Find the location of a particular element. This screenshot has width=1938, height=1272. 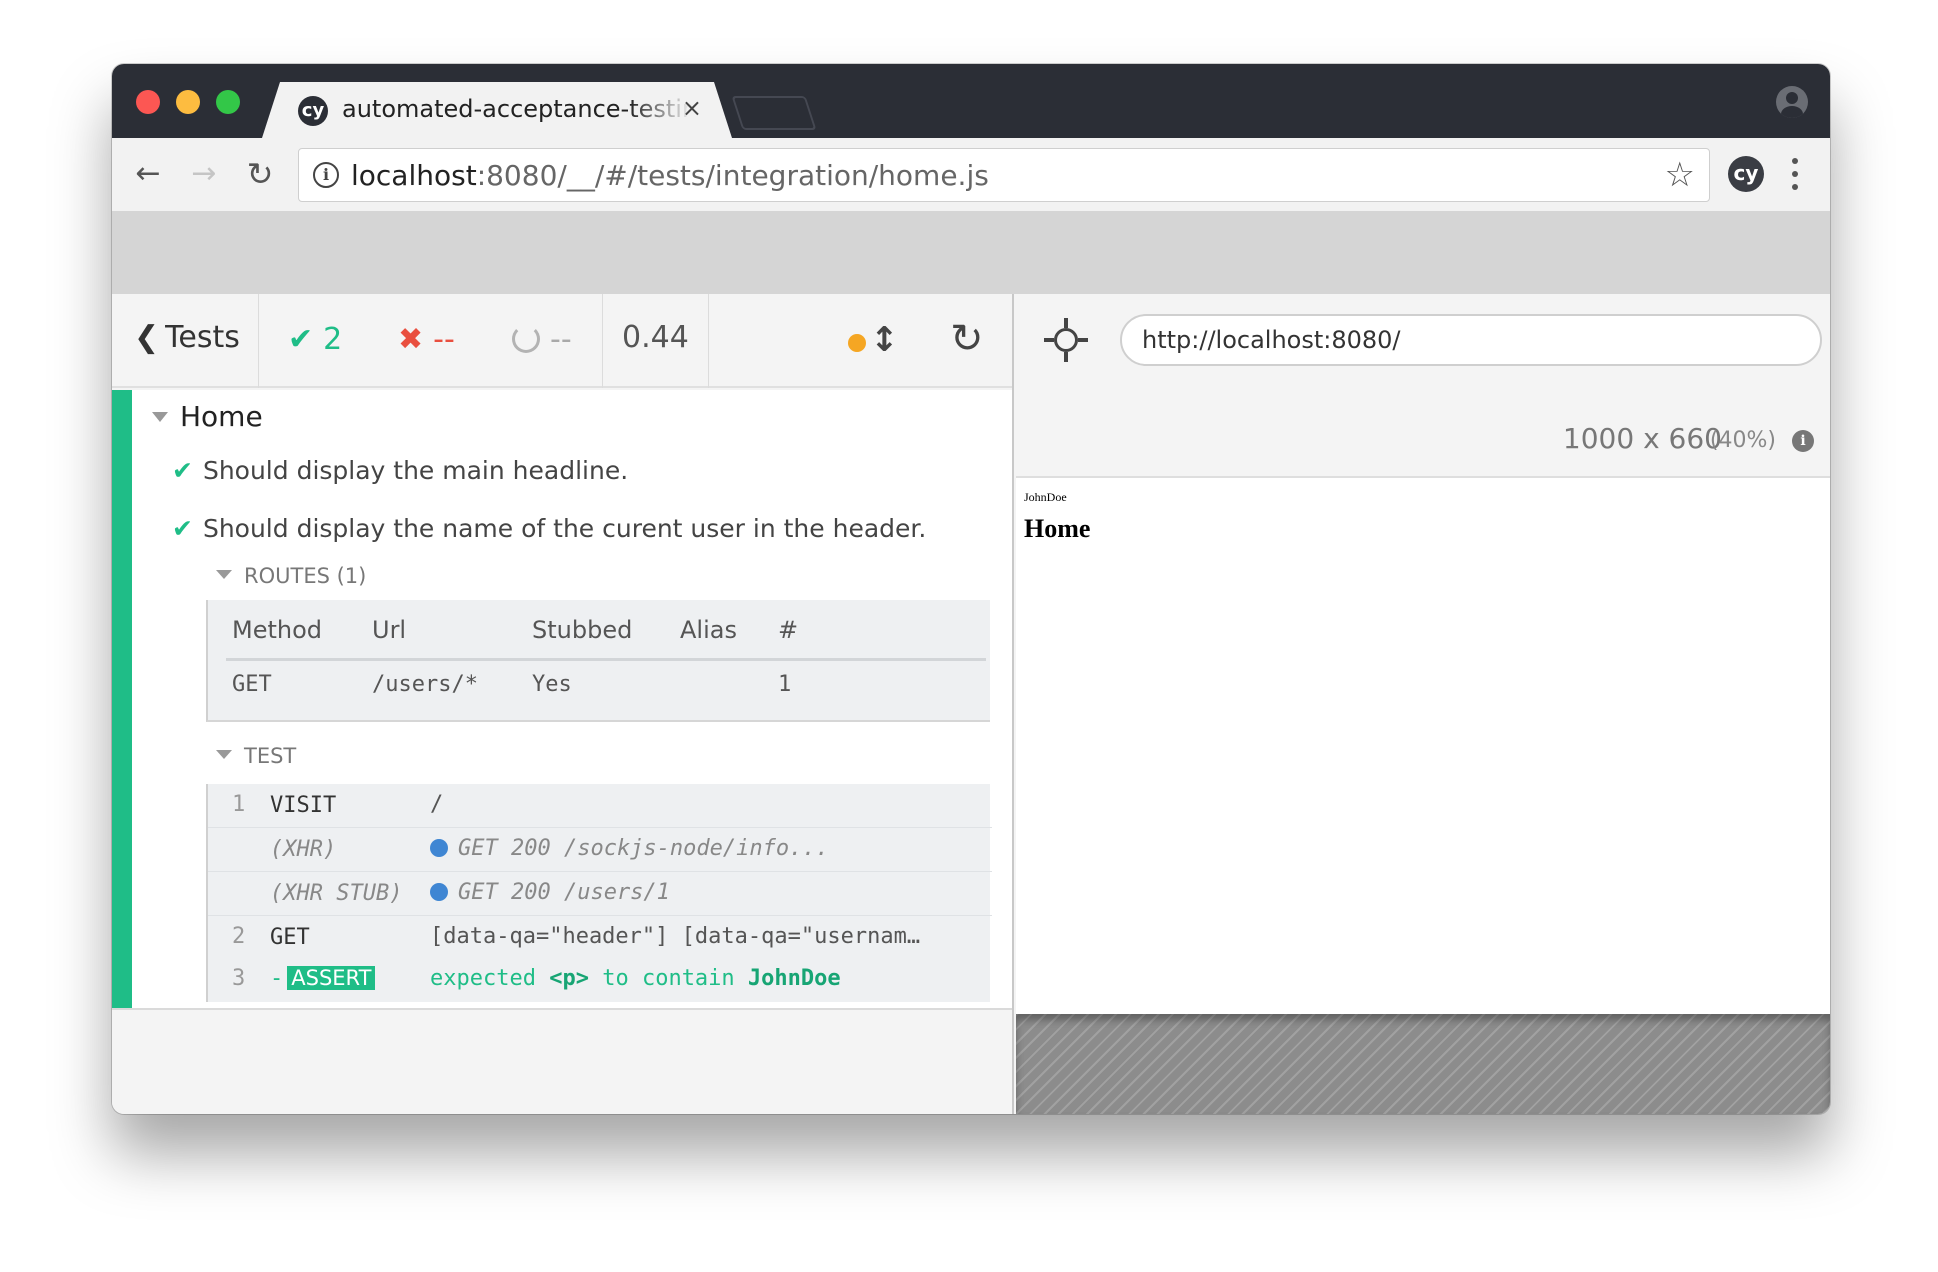

route-count: 1 is located at coordinates (785, 684).